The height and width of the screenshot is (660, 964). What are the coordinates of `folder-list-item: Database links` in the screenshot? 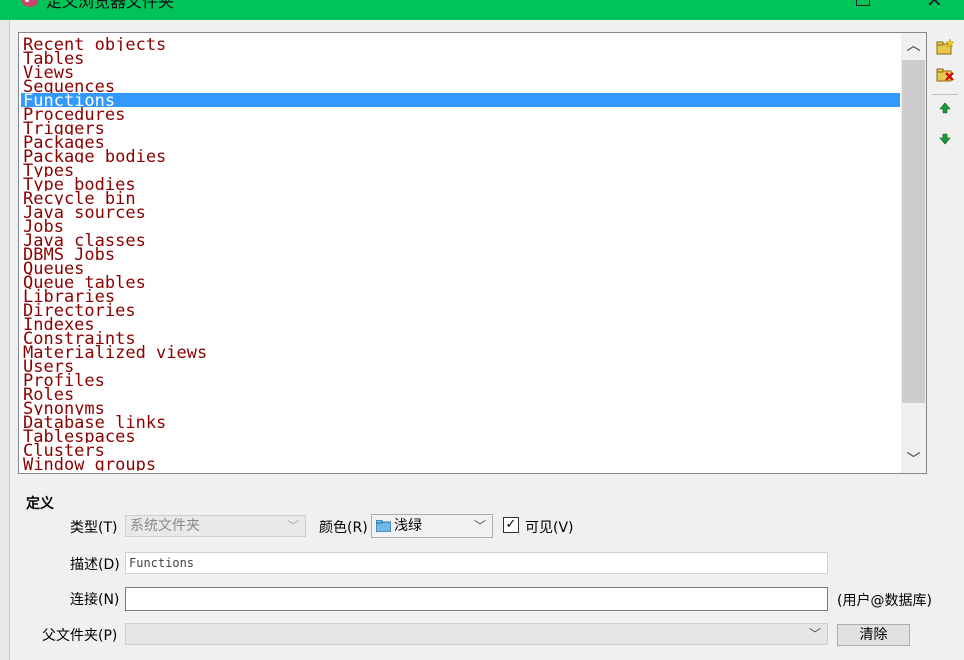 It's located at (460, 422).